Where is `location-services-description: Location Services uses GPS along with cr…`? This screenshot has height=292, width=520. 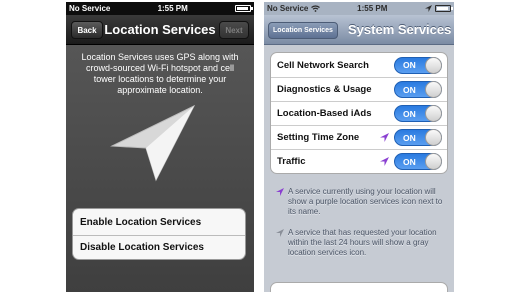 location-services-description: Location Services uses GPS along with cr… is located at coordinates (160, 73).